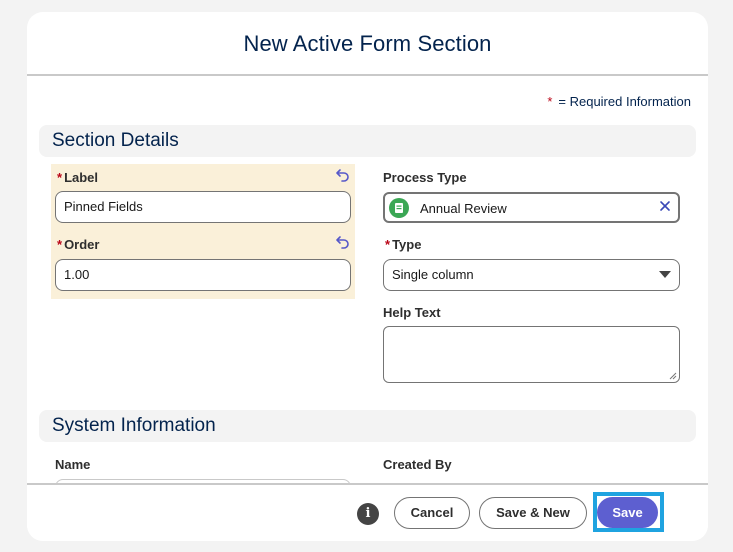 Image resolution: width=733 pixels, height=552 pixels. I want to click on label-field-label-text: Label, so click(81, 177).